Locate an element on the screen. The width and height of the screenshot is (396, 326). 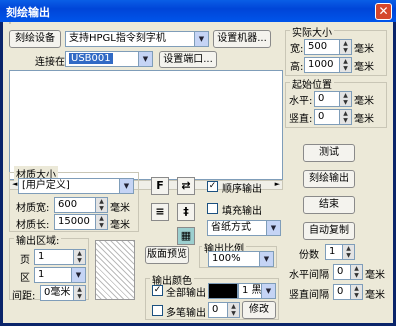
height-label: 高: is located at coordinates (297, 67).